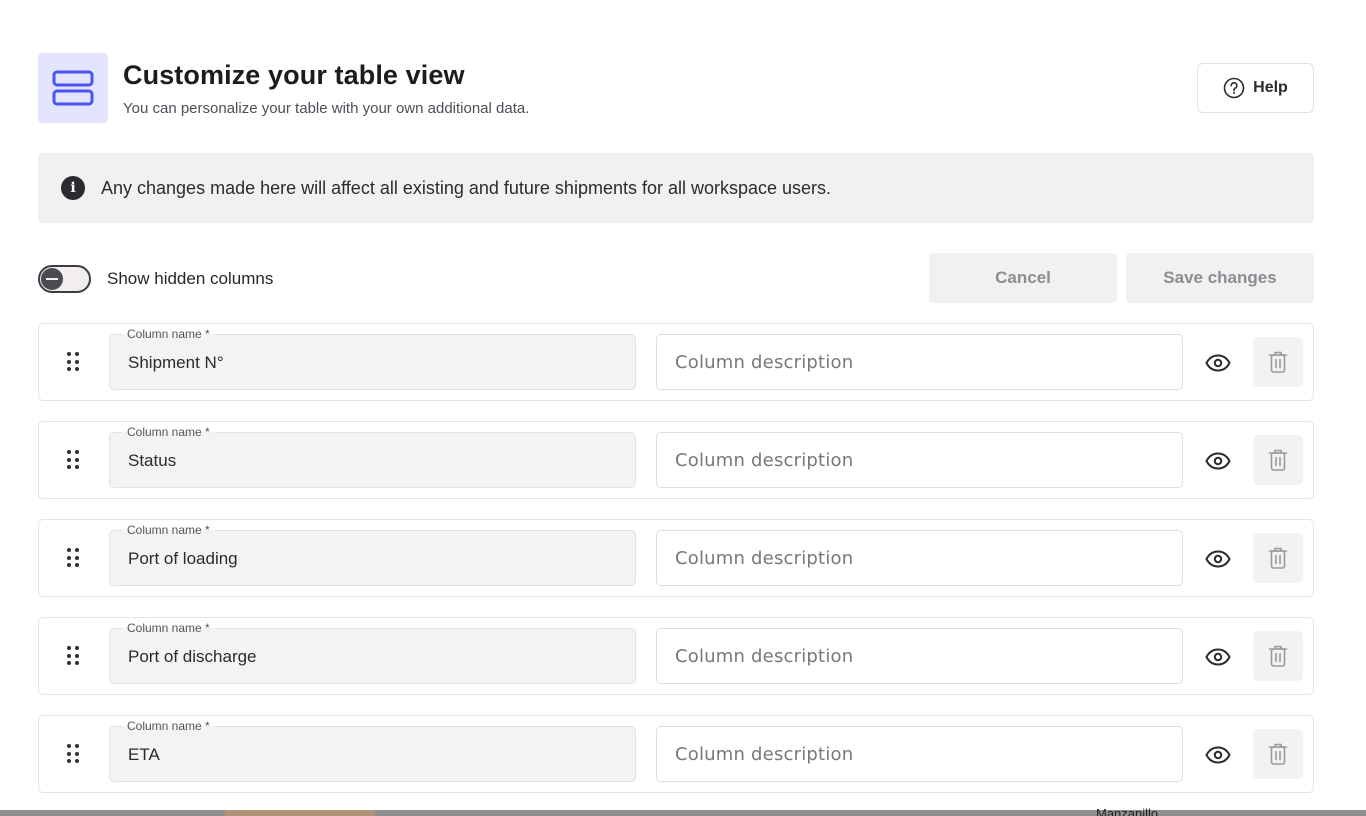  I want to click on help-button: Help, so click(1255, 88).